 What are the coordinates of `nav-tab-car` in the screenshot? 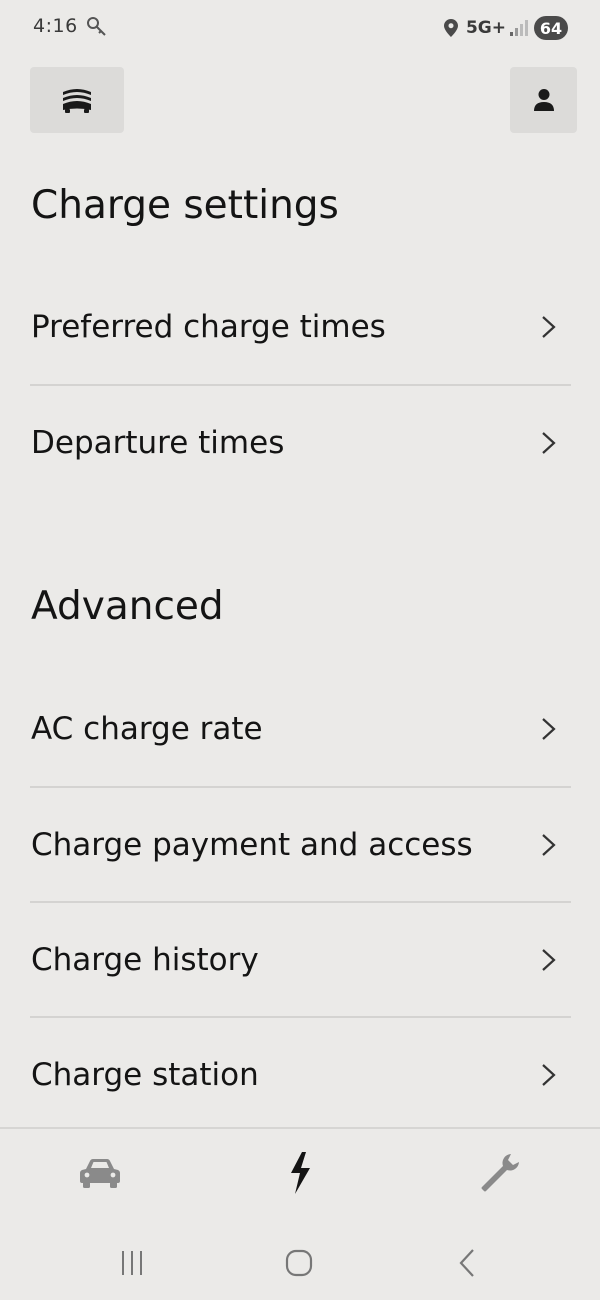 It's located at (100, 1173).